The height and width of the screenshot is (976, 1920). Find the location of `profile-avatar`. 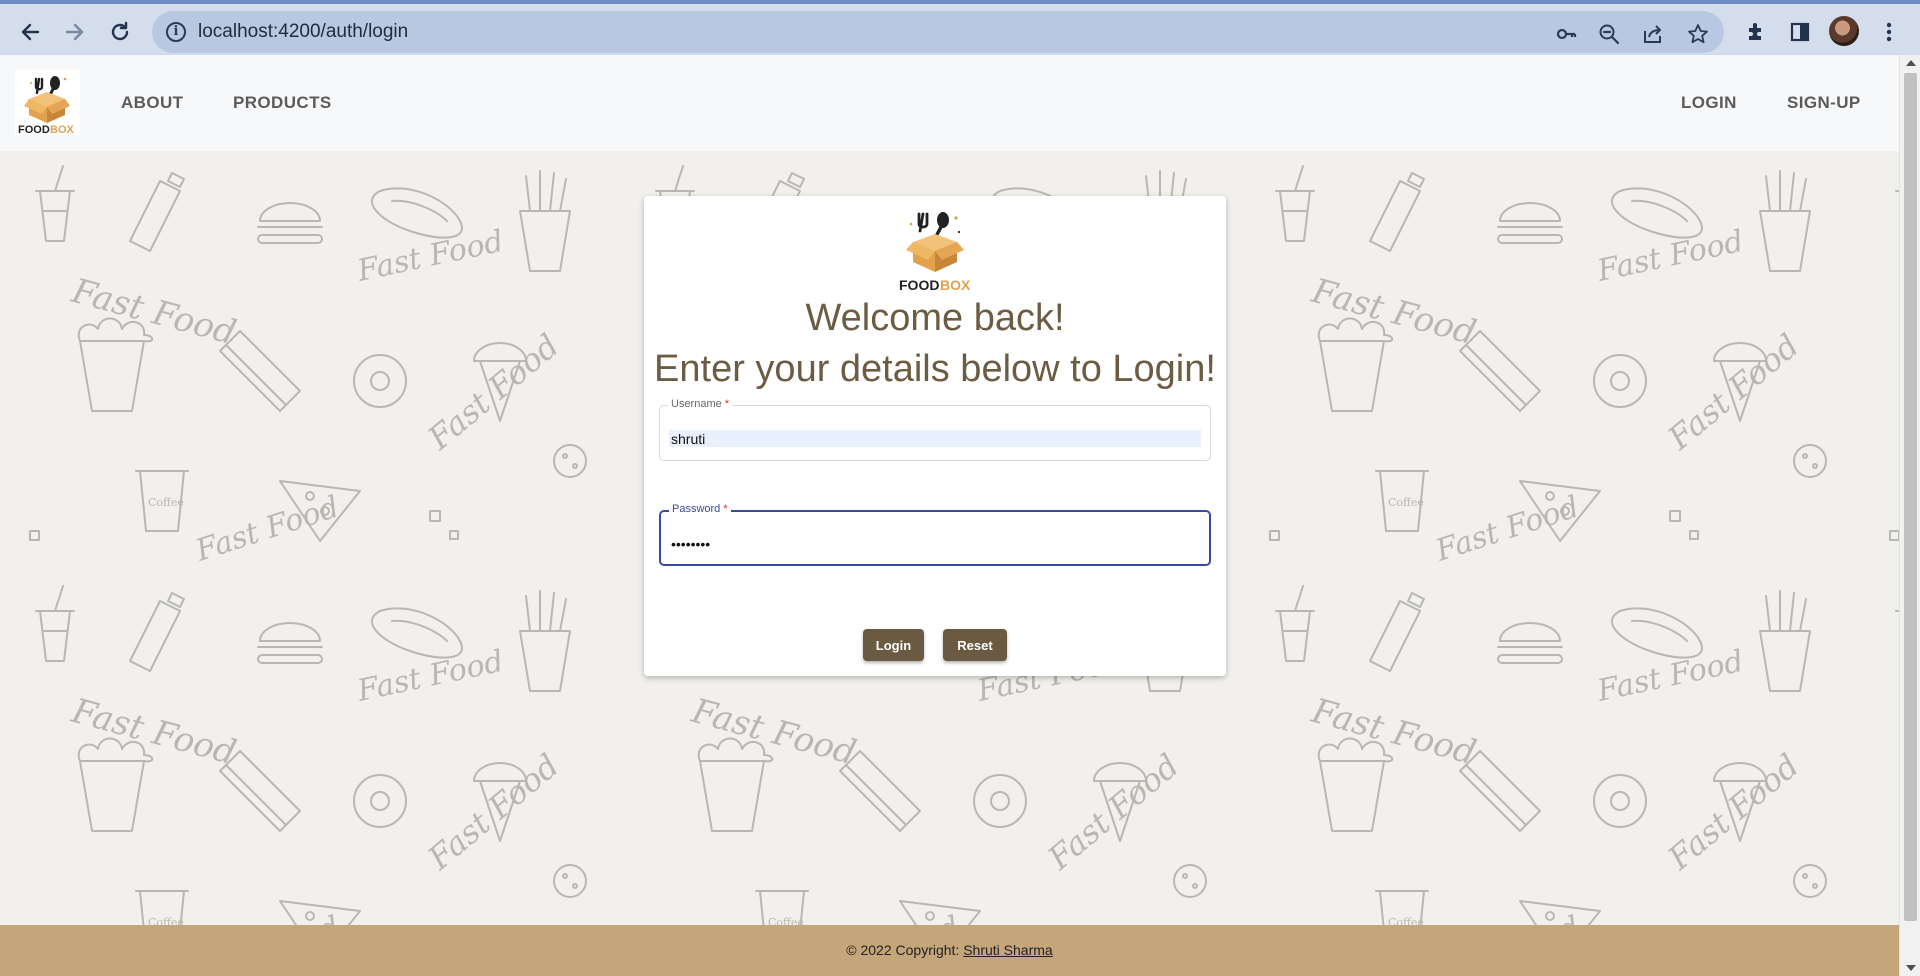

profile-avatar is located at coordinates (1844, 31).